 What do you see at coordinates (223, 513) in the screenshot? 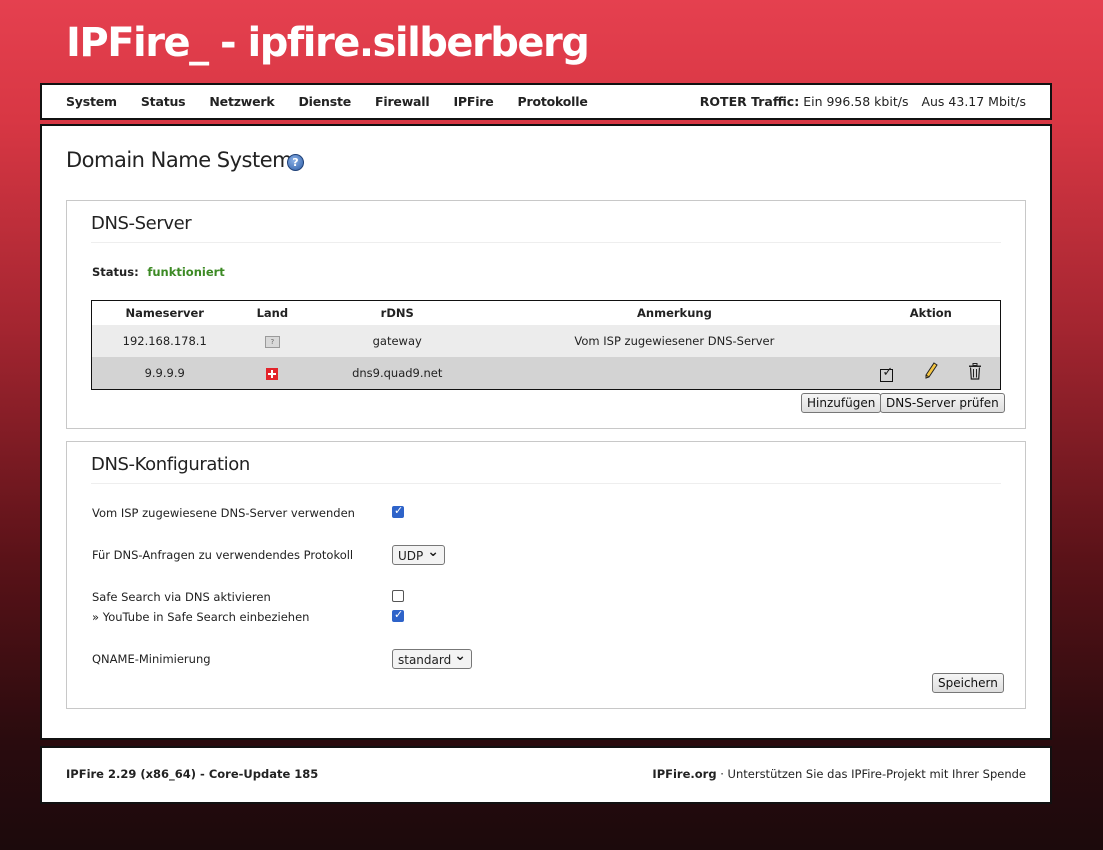
I see `isp-dns-label: Vom ISP zugewiesene DNS-Server verwenden` at bounding box center [223, 513].